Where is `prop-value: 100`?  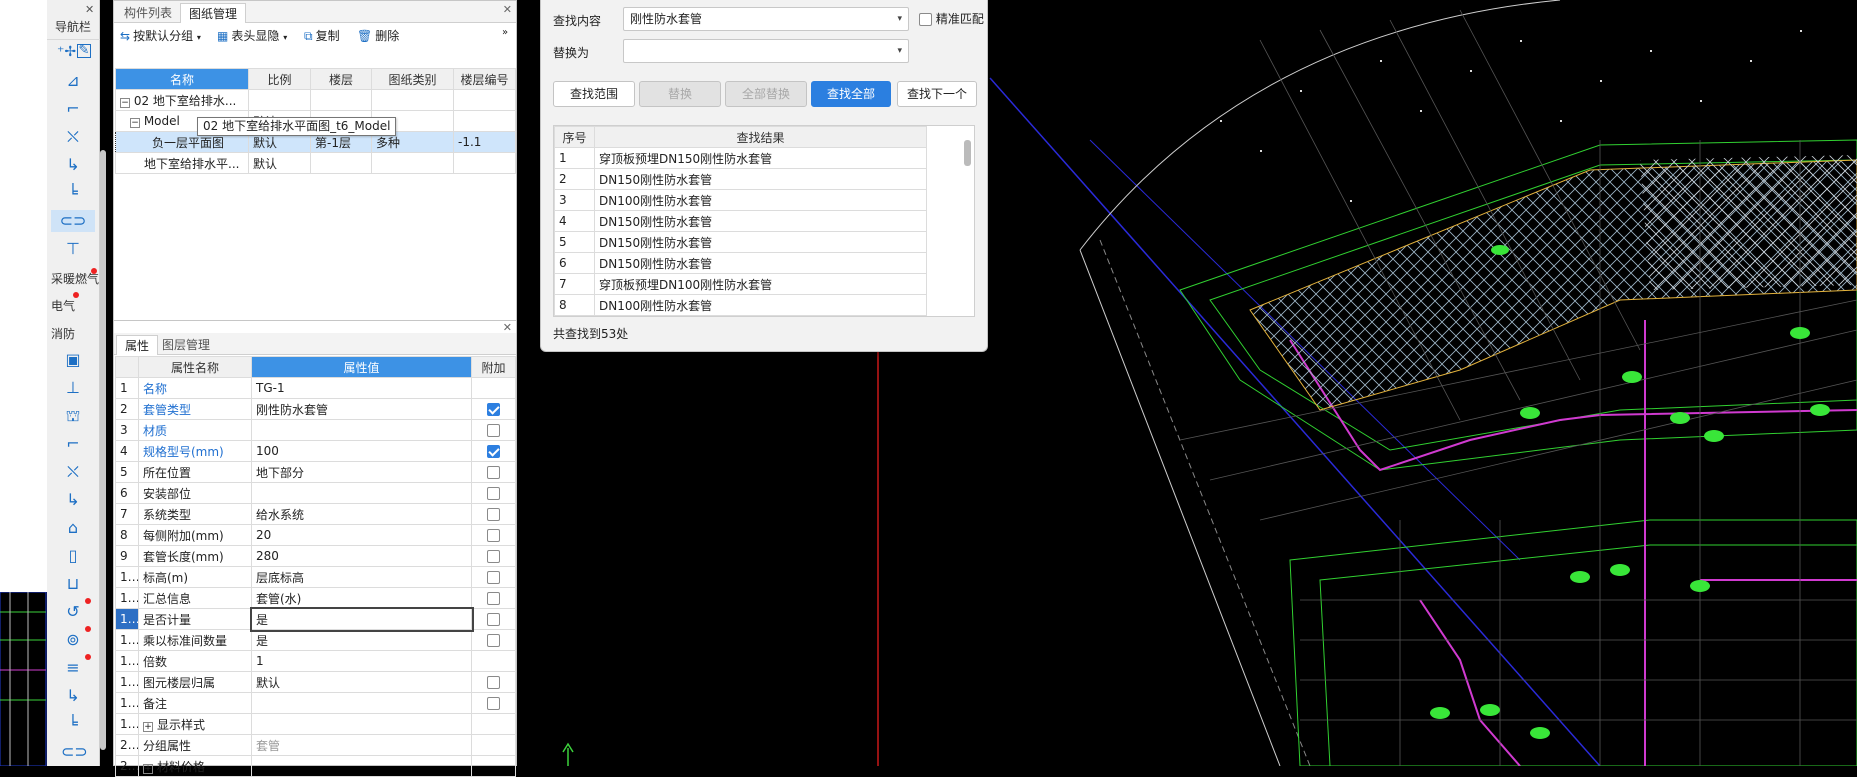 prop-value: 100 is located at coordinates (361, 451).